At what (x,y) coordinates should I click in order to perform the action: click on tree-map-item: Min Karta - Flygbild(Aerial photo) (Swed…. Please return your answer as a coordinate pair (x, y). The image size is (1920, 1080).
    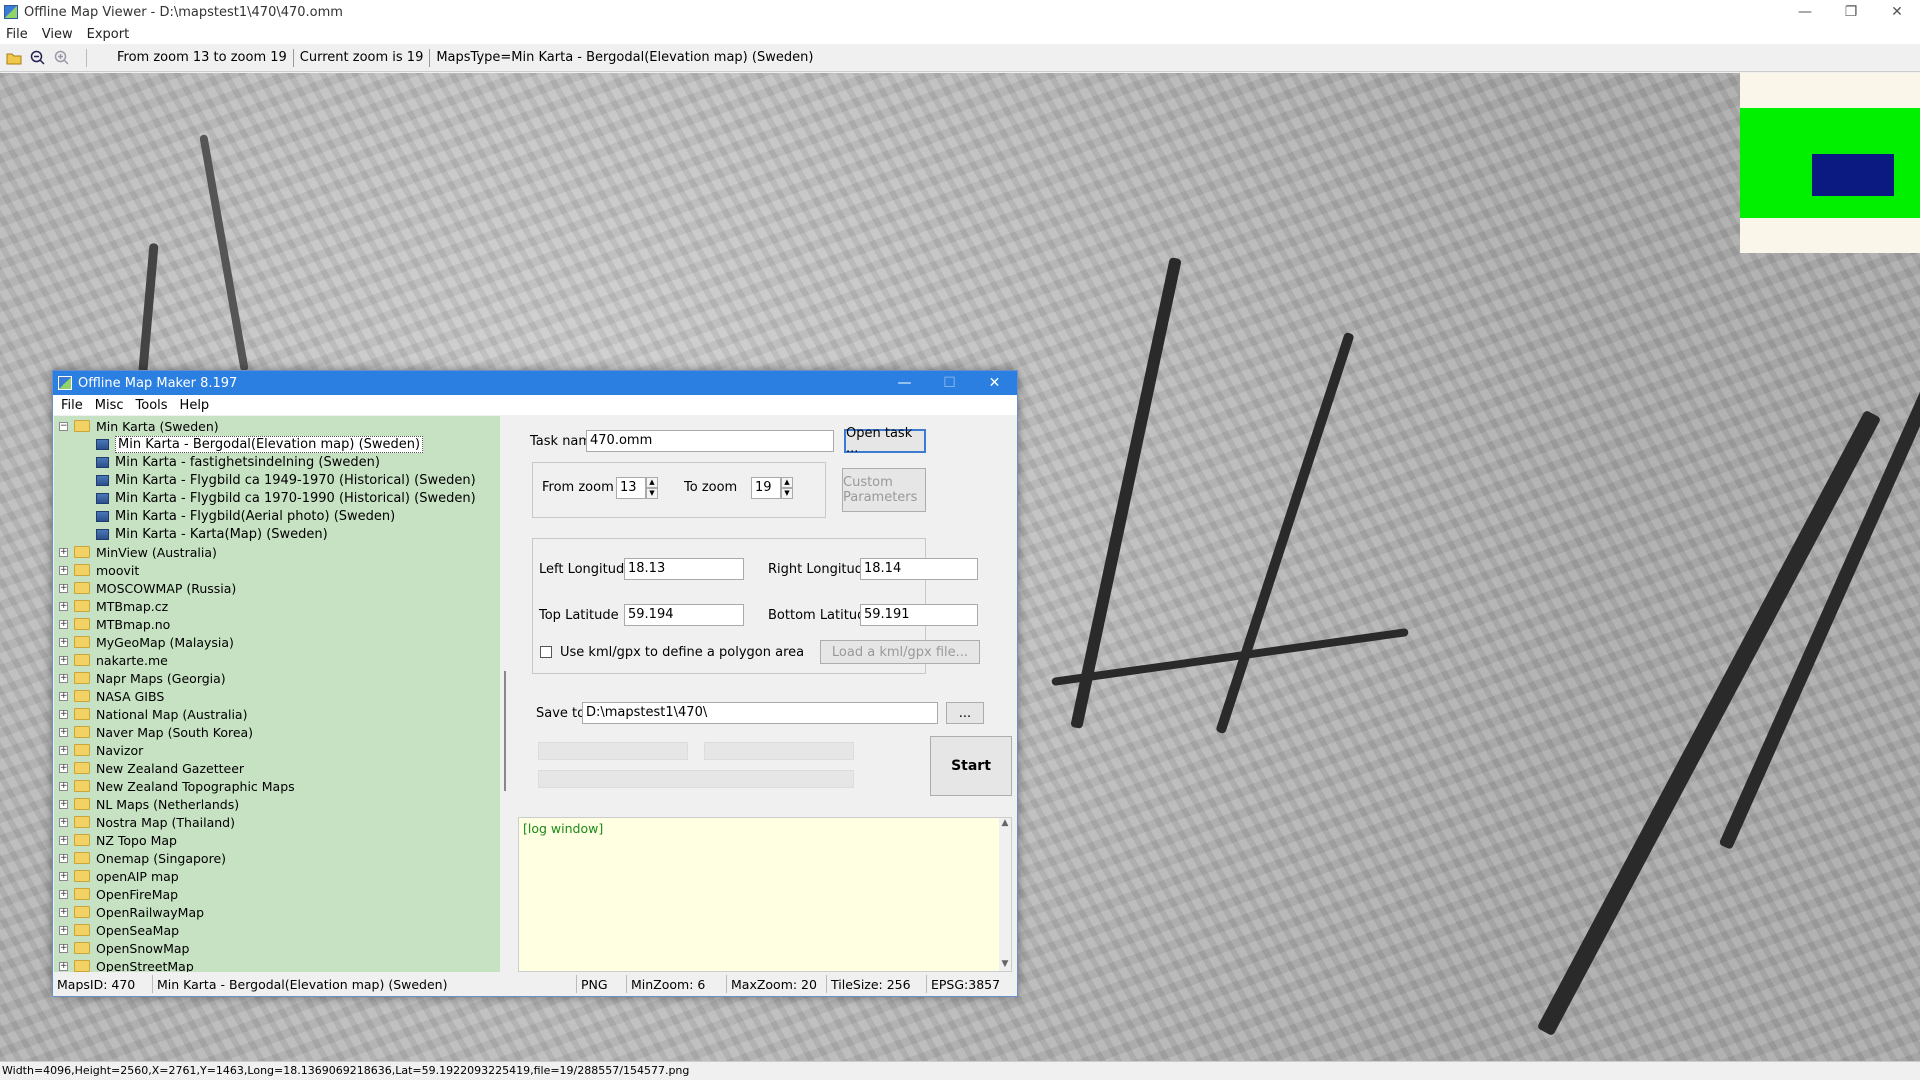
    Looking at the image, I should click on (277, 516).